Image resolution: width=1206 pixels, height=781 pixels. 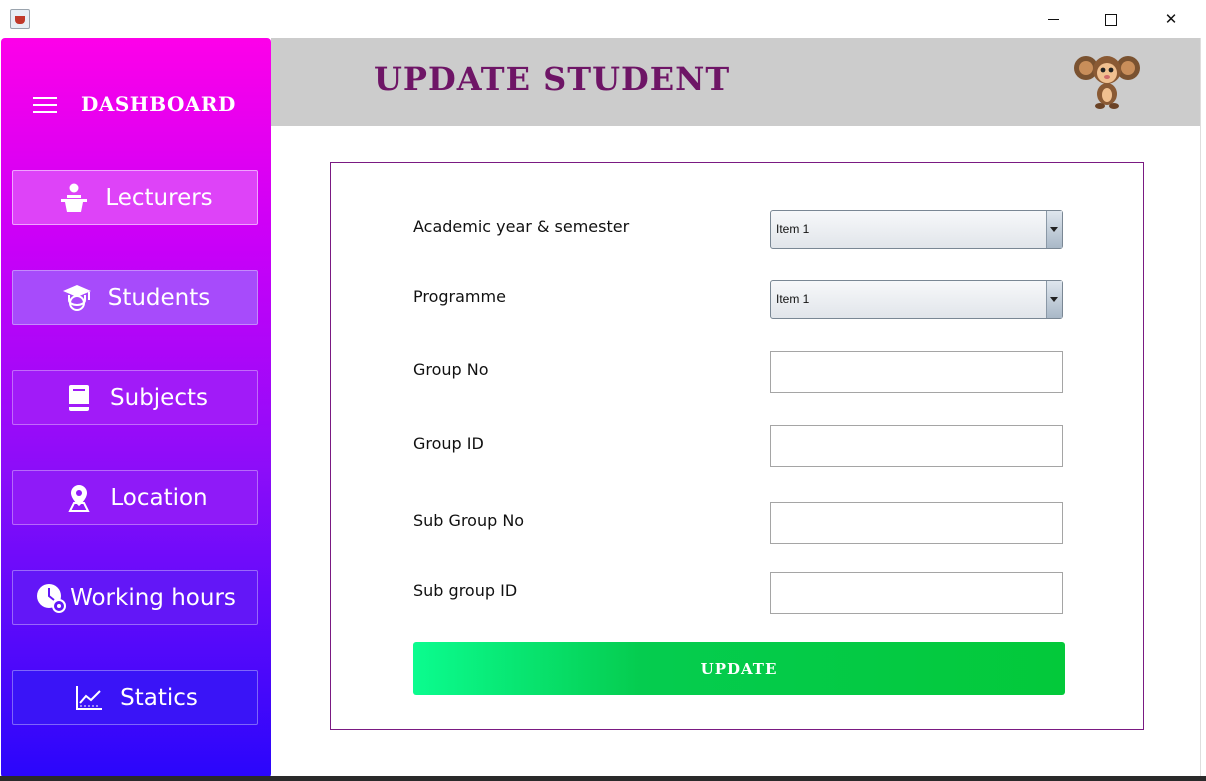 I want to click on sub-group-id-field, so click(x=916, y=593).